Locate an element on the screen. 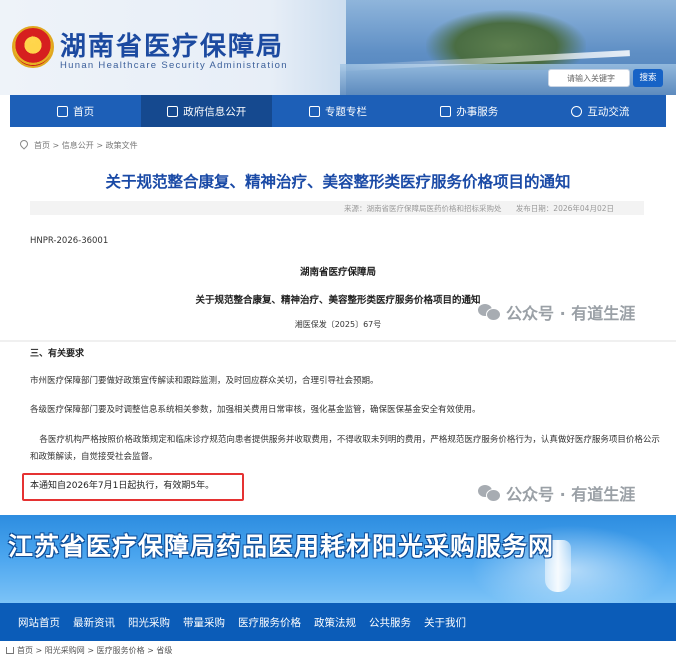 The width and height of the screenshot is (676, 659). js-nav-news: 最新资讯 is located at coordinates (94, 622).